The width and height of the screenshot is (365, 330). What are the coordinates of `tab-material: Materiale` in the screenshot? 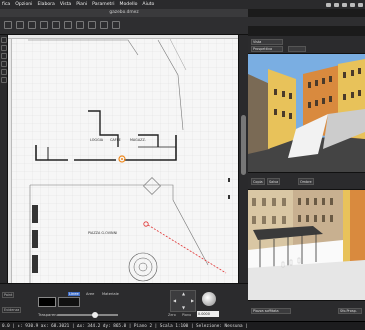 It's located at (110, 294).